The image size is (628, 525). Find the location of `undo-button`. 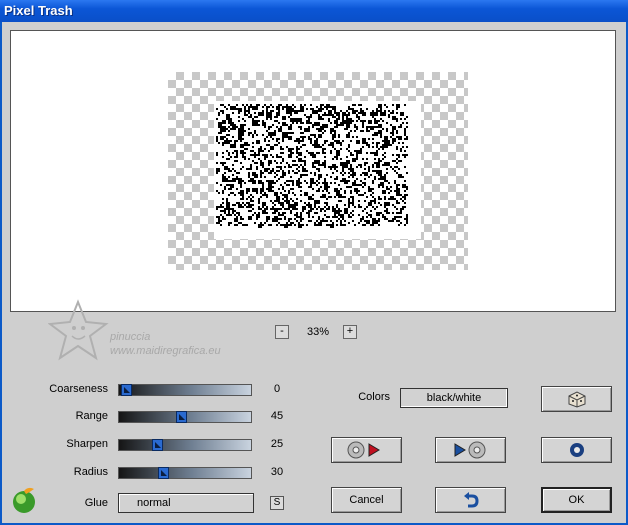

undo-button is located at coordinates (470, 500).